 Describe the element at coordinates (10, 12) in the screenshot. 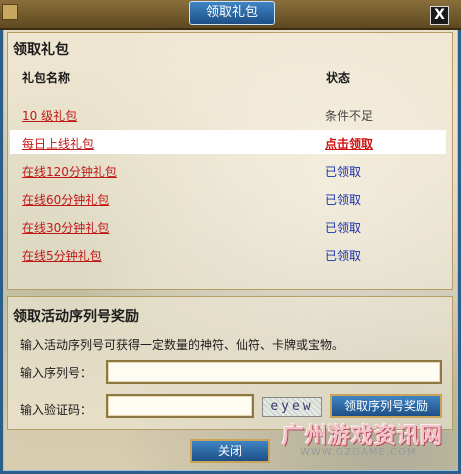

I see `corner-ornament-icon` at that location.